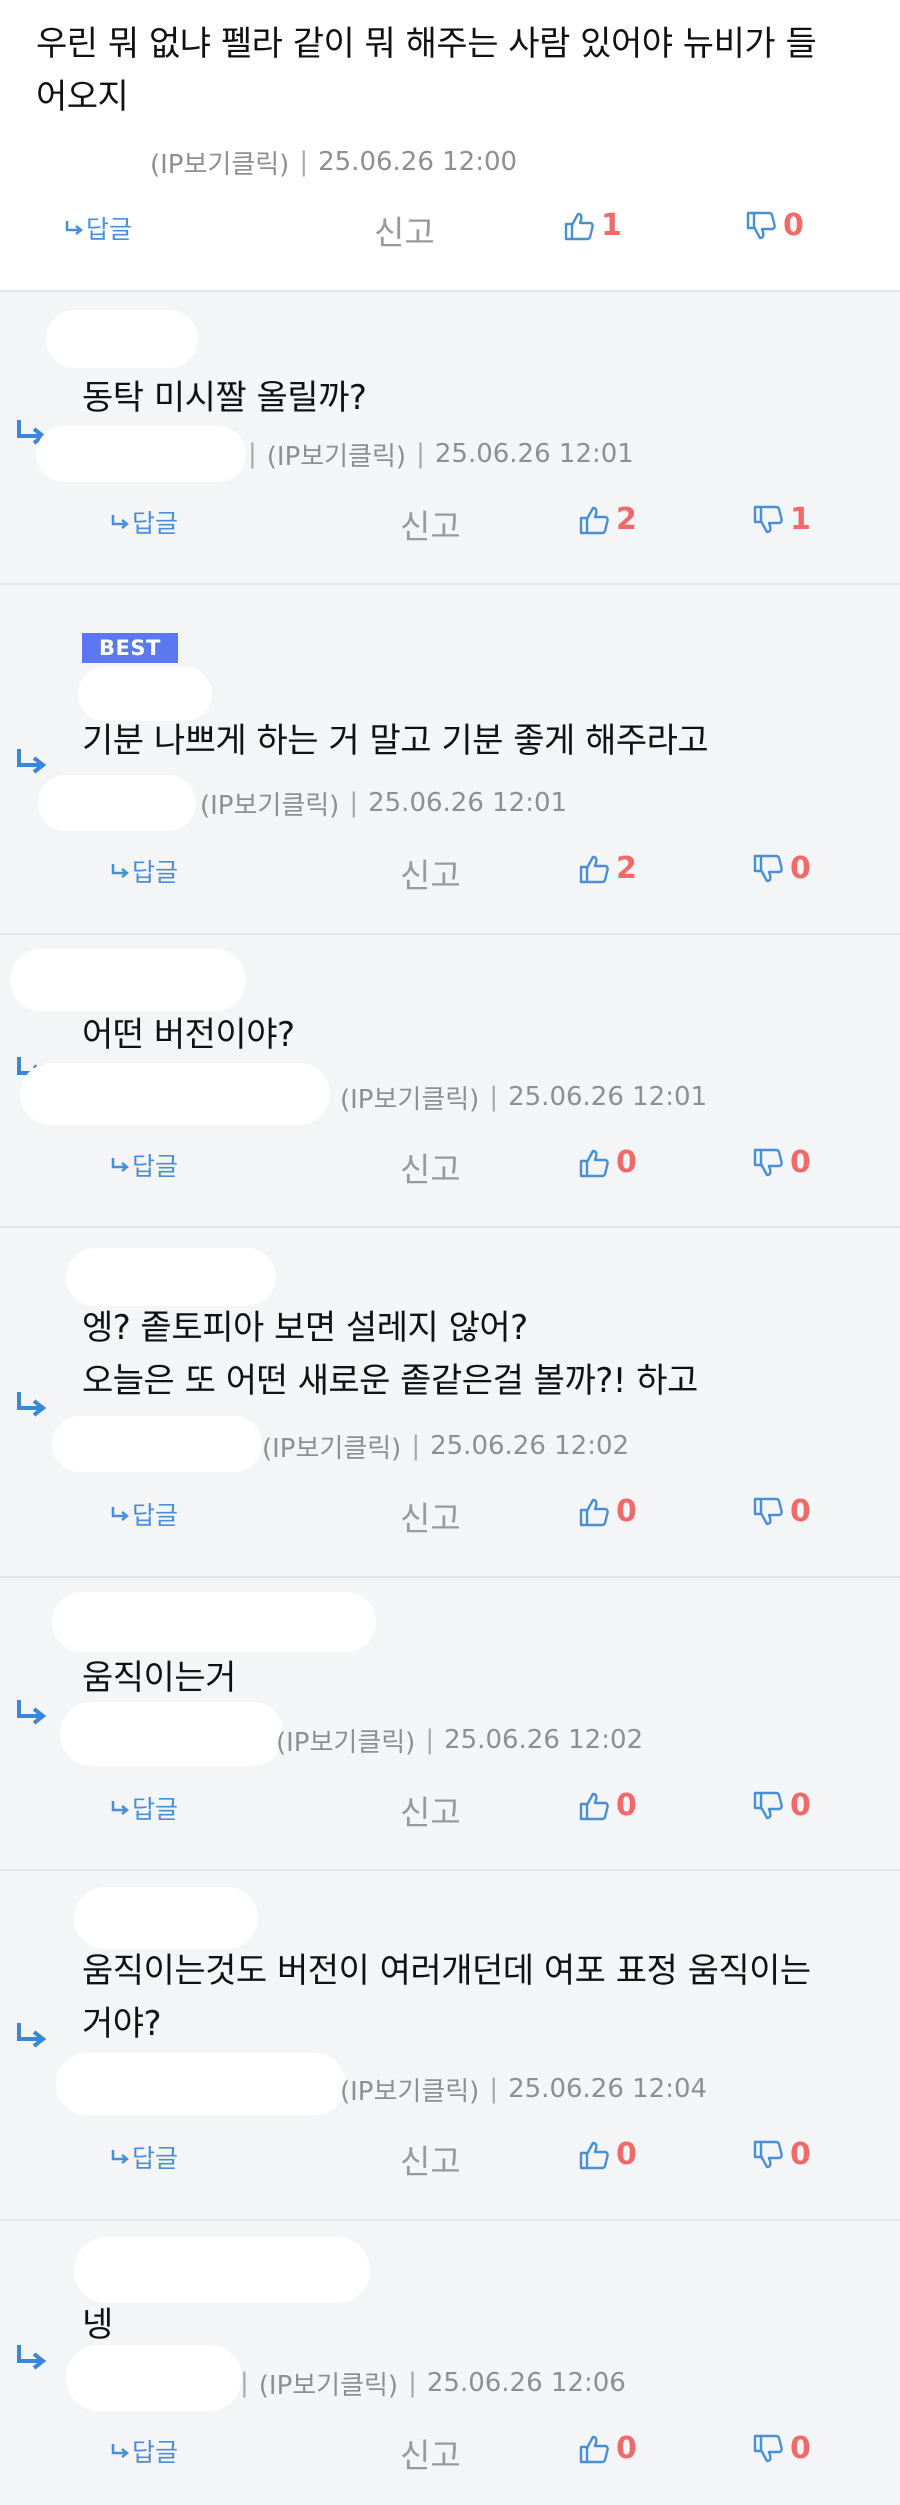 This screenshot has height=2505, width=900. What do you see at coordinates (626, 2448) in the screenshot?
I see `like-count: 0` at bounding box center [626, 2448].